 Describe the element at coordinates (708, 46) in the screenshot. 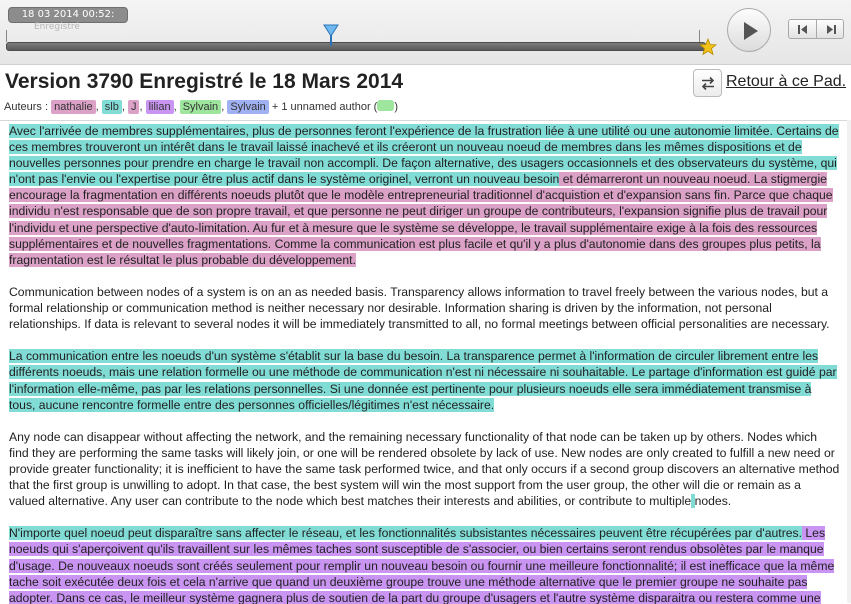

I see `star-icon` at that location.